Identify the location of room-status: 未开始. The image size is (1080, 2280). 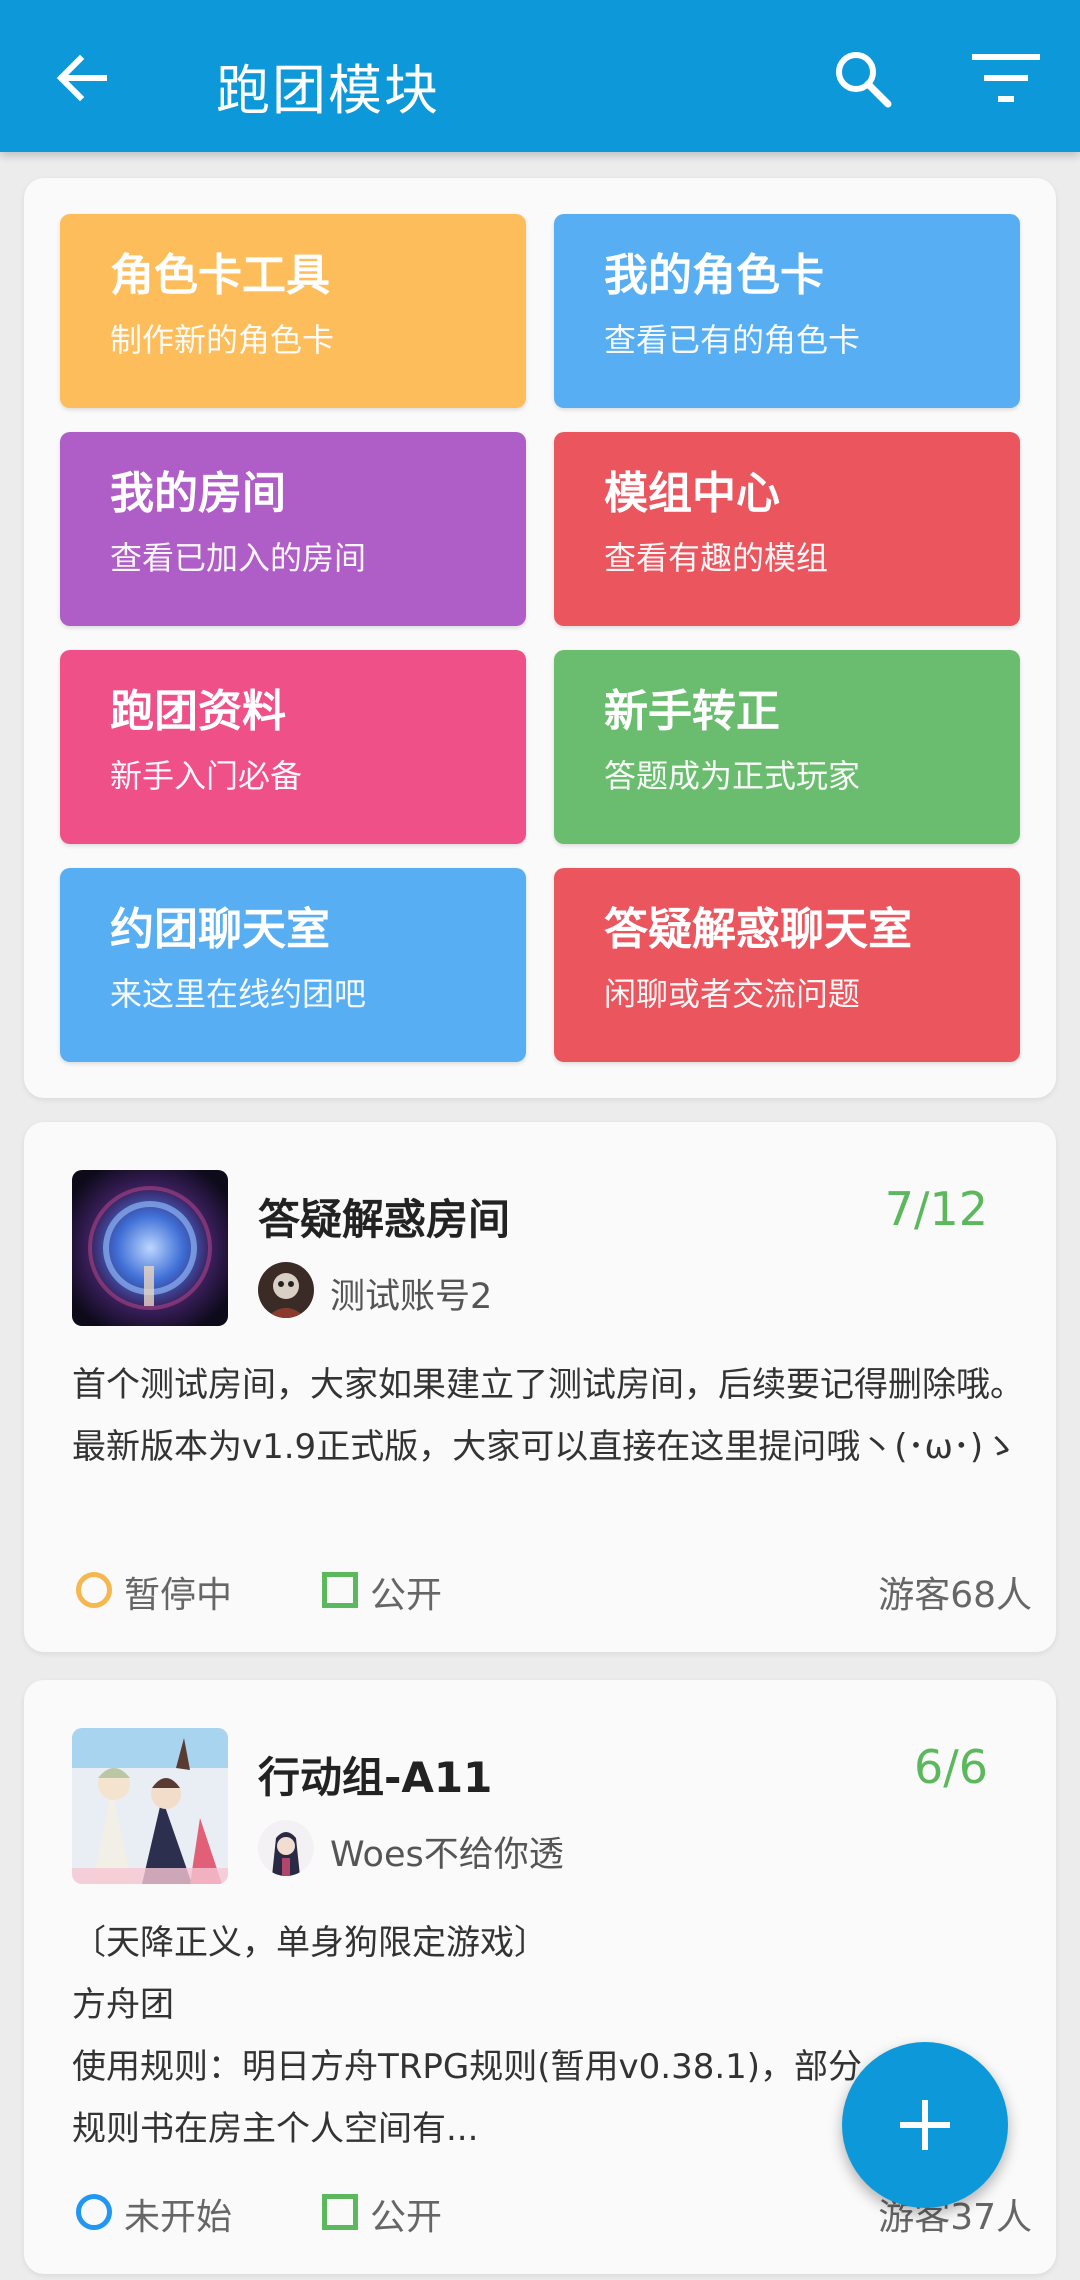
(178, 2217).